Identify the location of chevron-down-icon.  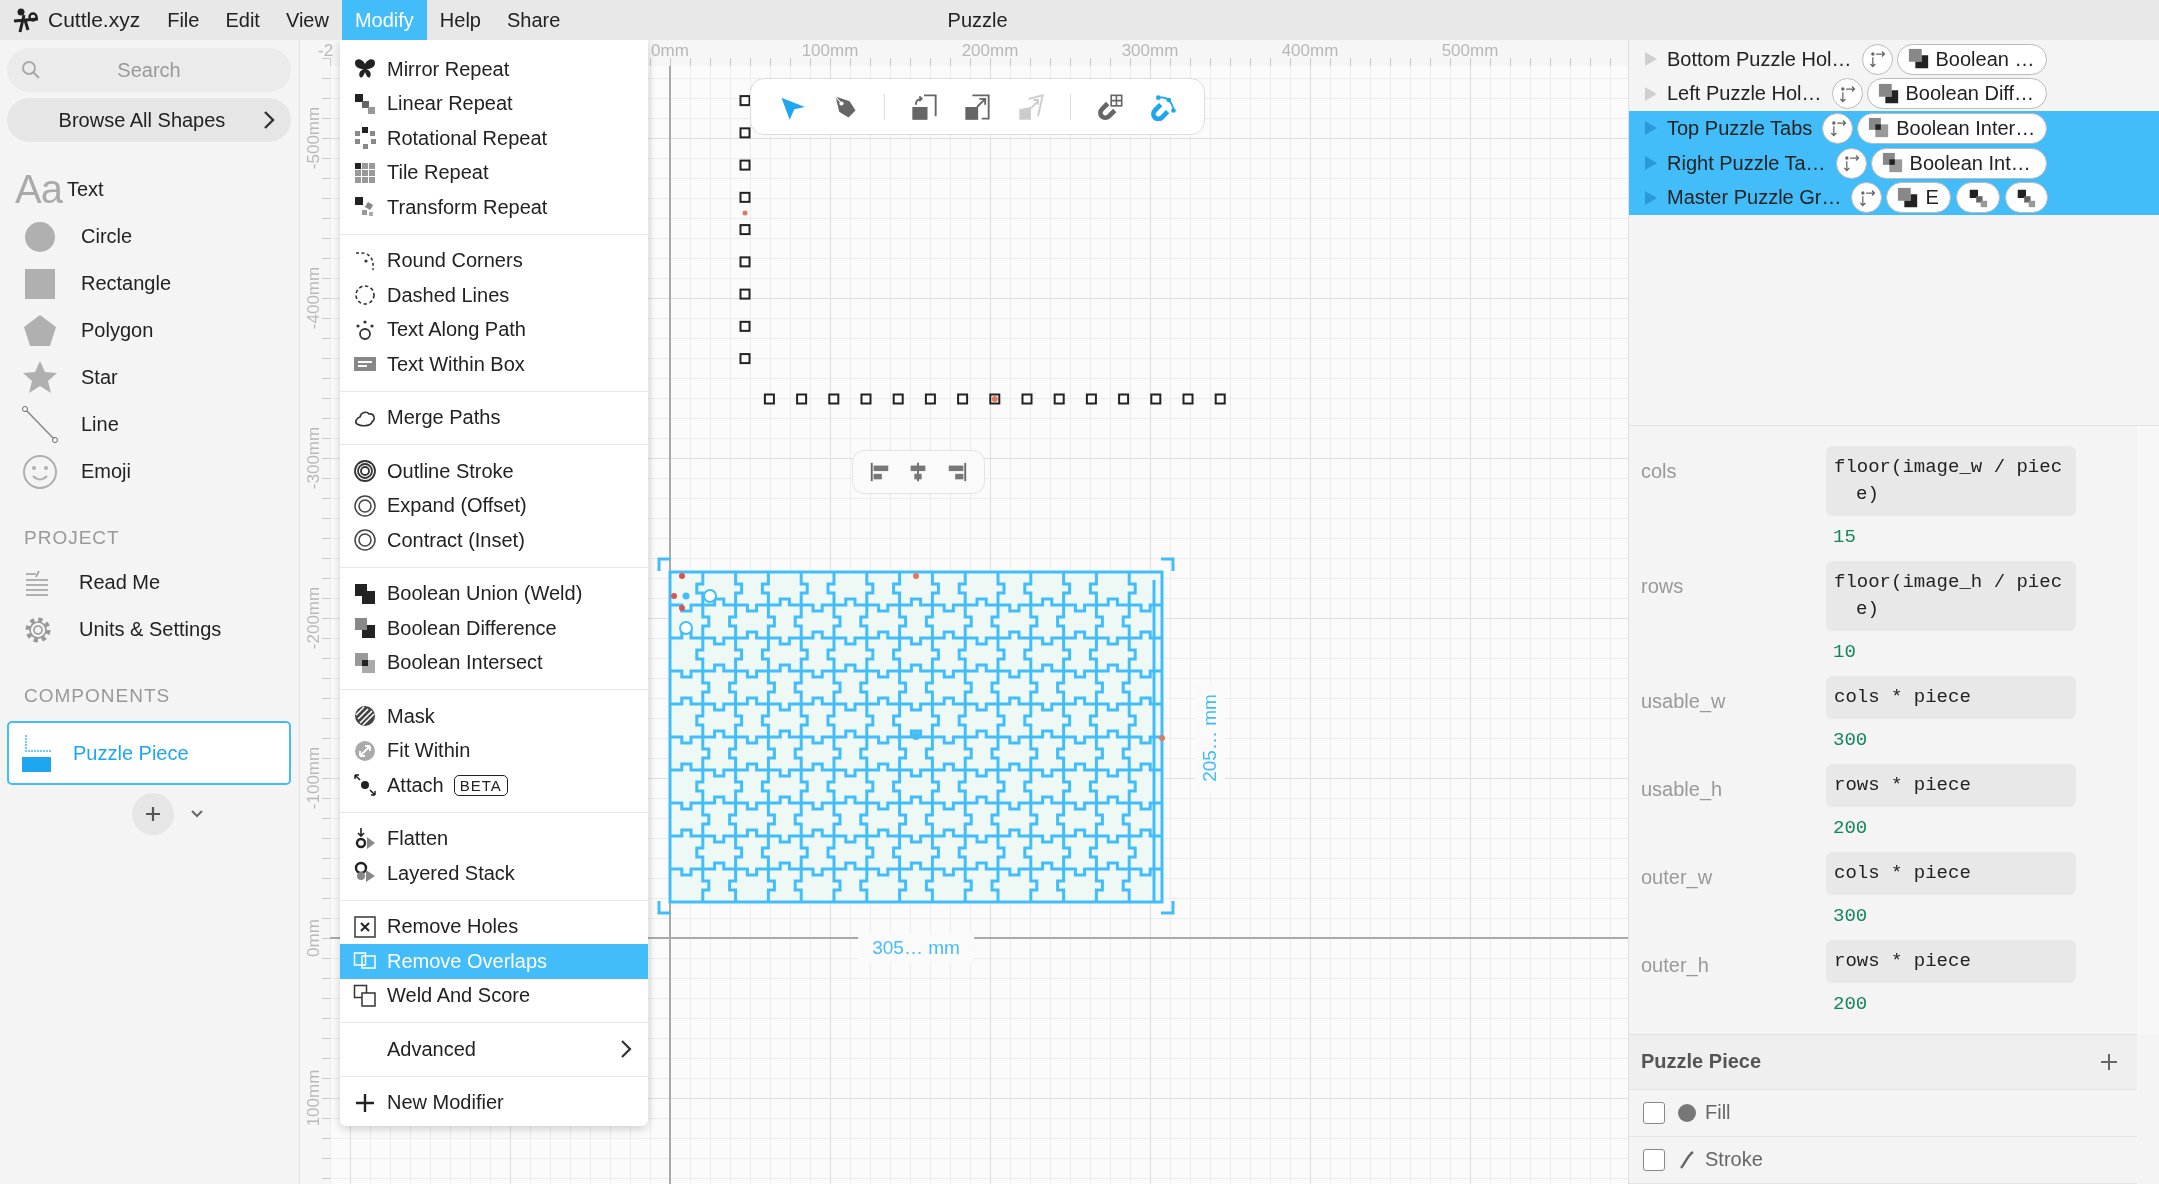
(197, 814).